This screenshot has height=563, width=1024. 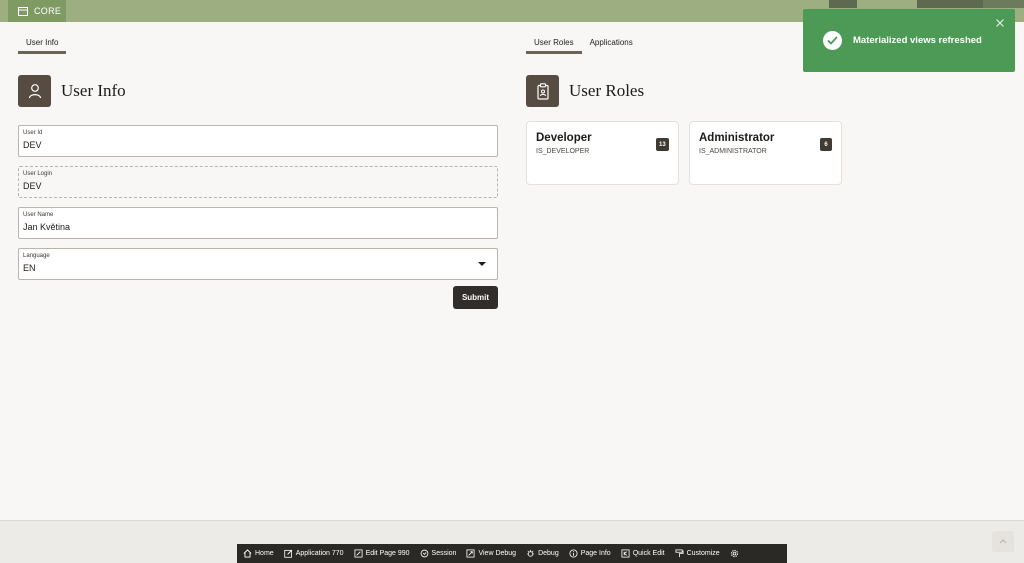 I want to click on info-icon, so click(x=573, y=553).